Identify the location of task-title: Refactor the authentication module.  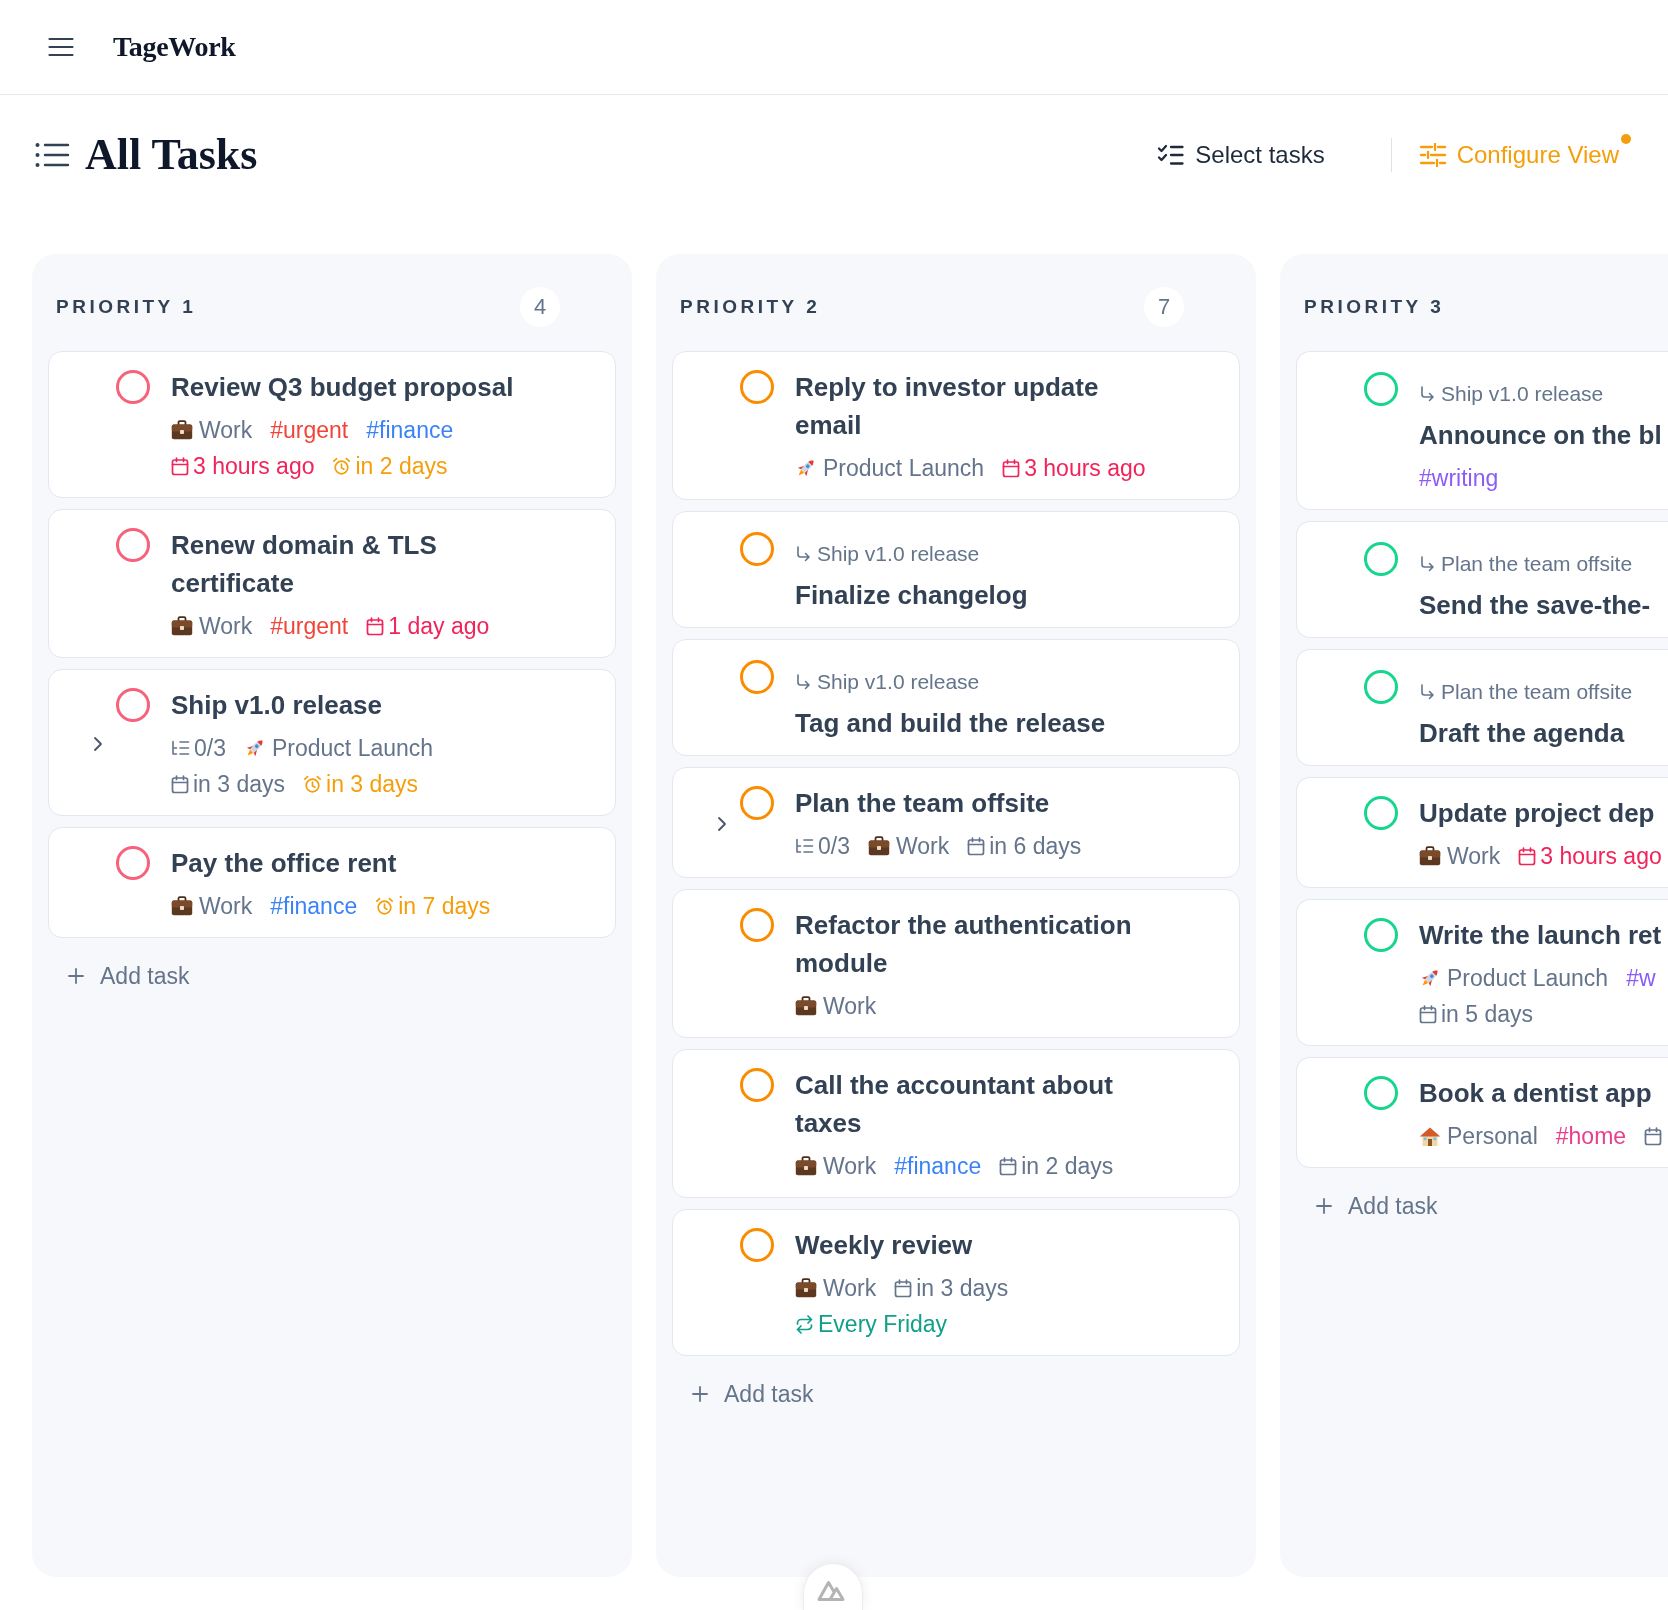
(975, 944).